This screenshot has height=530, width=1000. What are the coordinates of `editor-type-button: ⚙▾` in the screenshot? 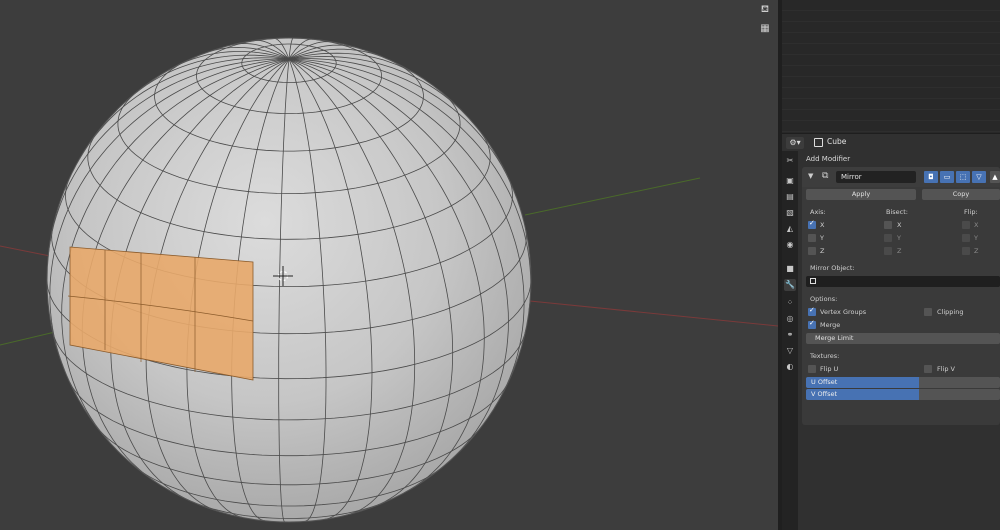 It's located at (795, 143).